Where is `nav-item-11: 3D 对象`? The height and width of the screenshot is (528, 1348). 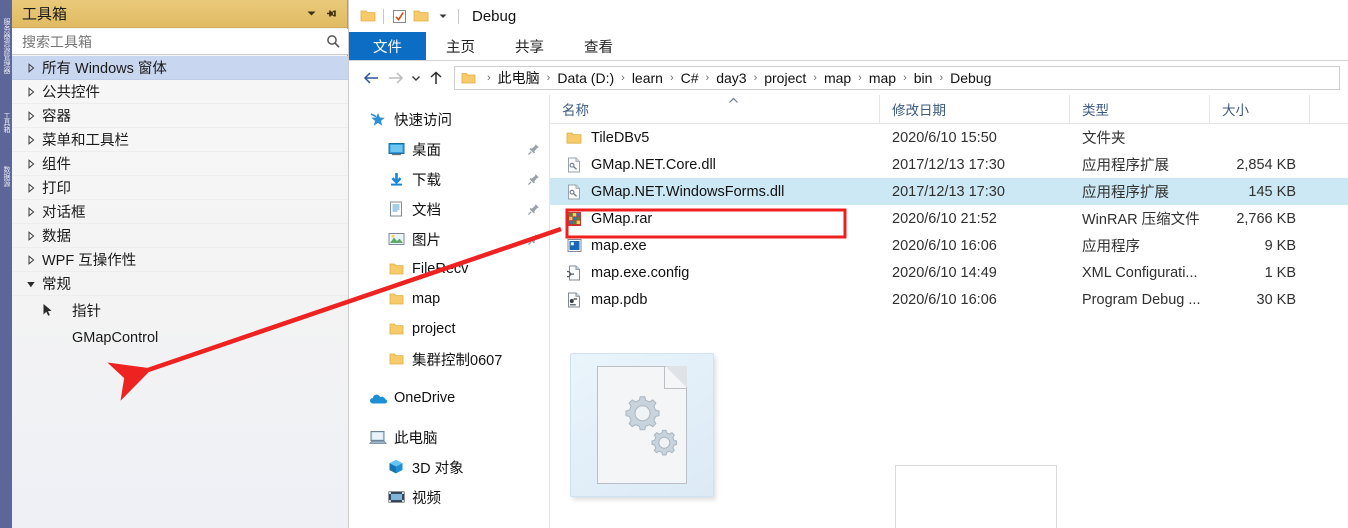
nav-item-11: 3D 对象 is located at coordinates (449, 467).